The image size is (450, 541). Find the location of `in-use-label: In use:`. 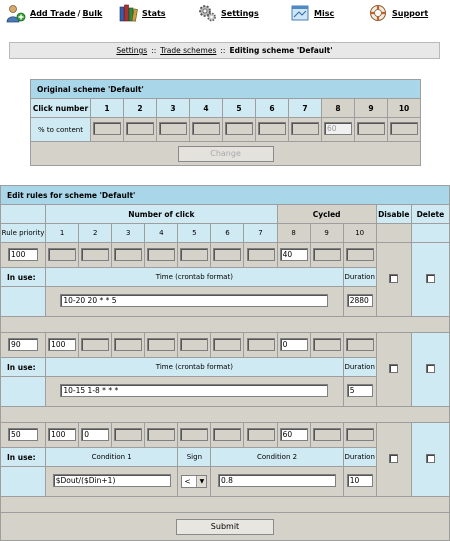

in-use-label: In use: is located at coordinates (23, 277).